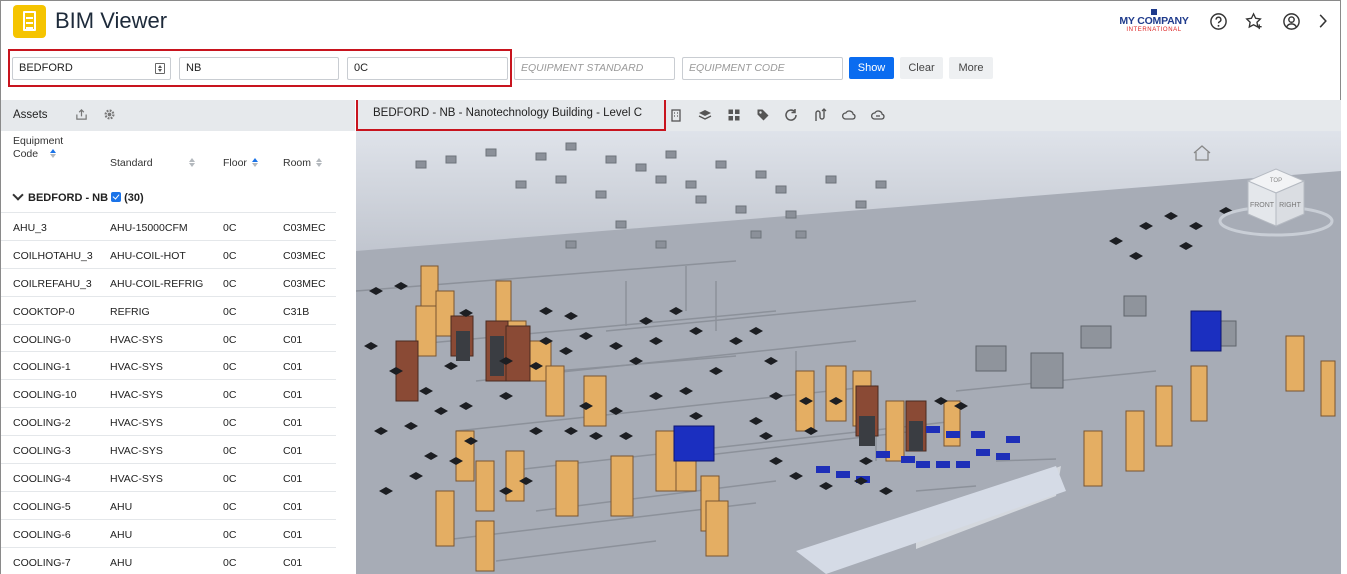 The height and width of the screenshot is (574, 1347). What do you see at coordinates (149, 228) in the screenshot?
I see `cell-standard: AHU-15000CFM` at bounding box center [149, 228].